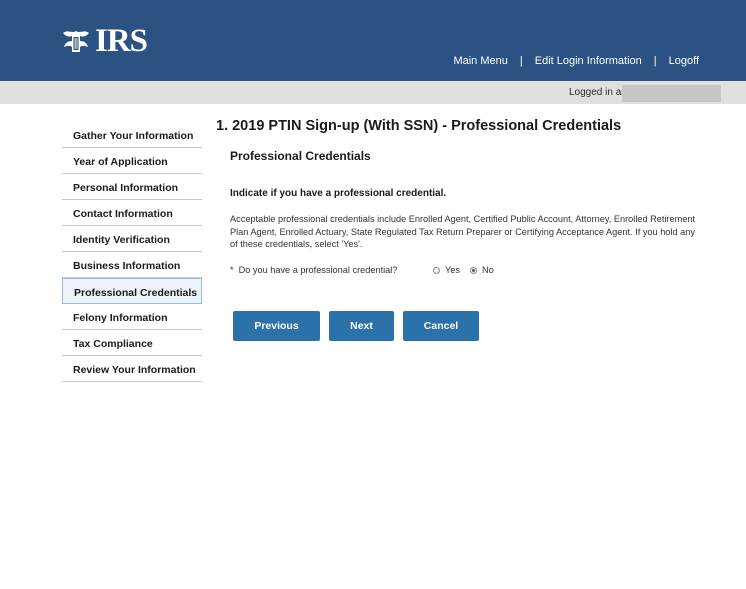 The height and width of the screenshot is (589, 746). I want to click on irs-logo: IRS, so click(104, 41).